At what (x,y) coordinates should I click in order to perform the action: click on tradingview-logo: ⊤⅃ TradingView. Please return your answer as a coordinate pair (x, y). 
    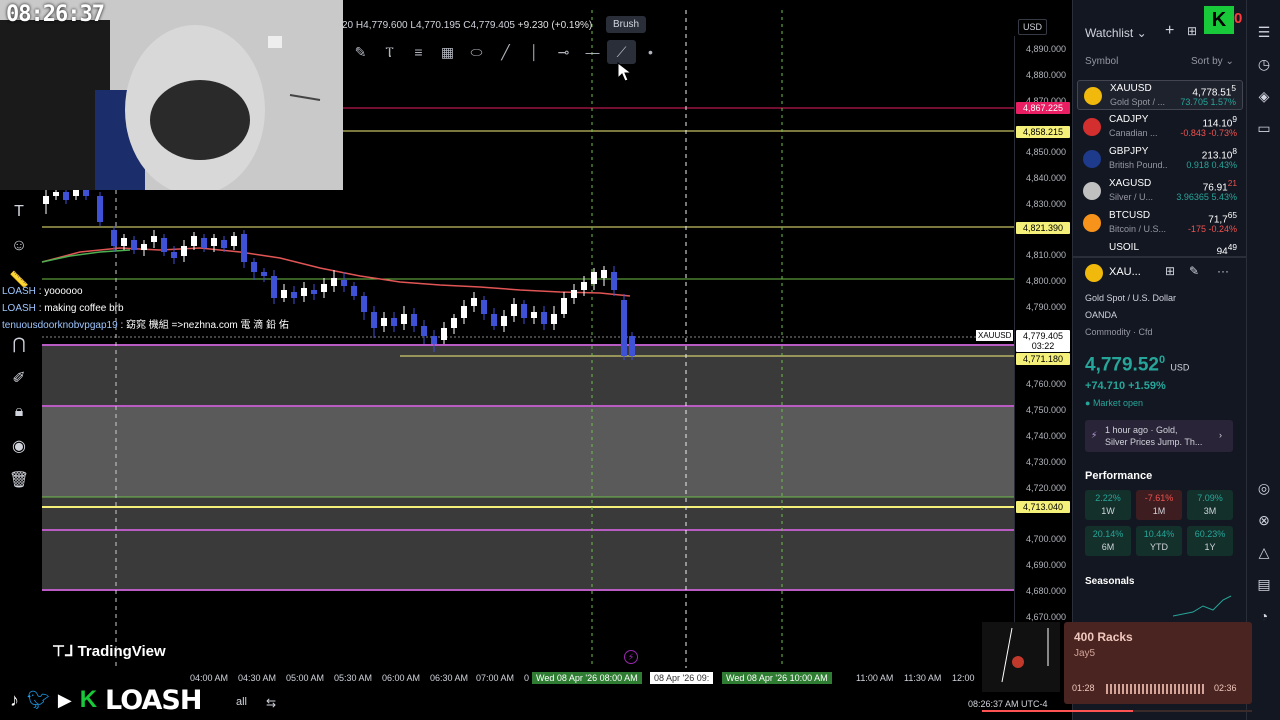
    Looking at the image, I should click on (109, 651).